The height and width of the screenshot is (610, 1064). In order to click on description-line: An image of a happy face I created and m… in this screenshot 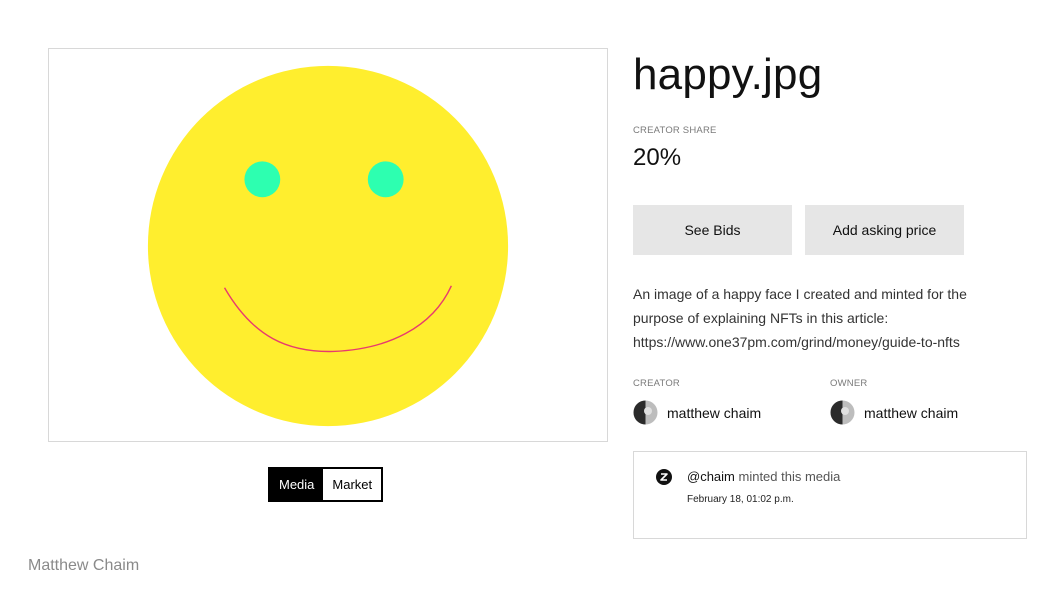, I will do `click(800, 294)`.